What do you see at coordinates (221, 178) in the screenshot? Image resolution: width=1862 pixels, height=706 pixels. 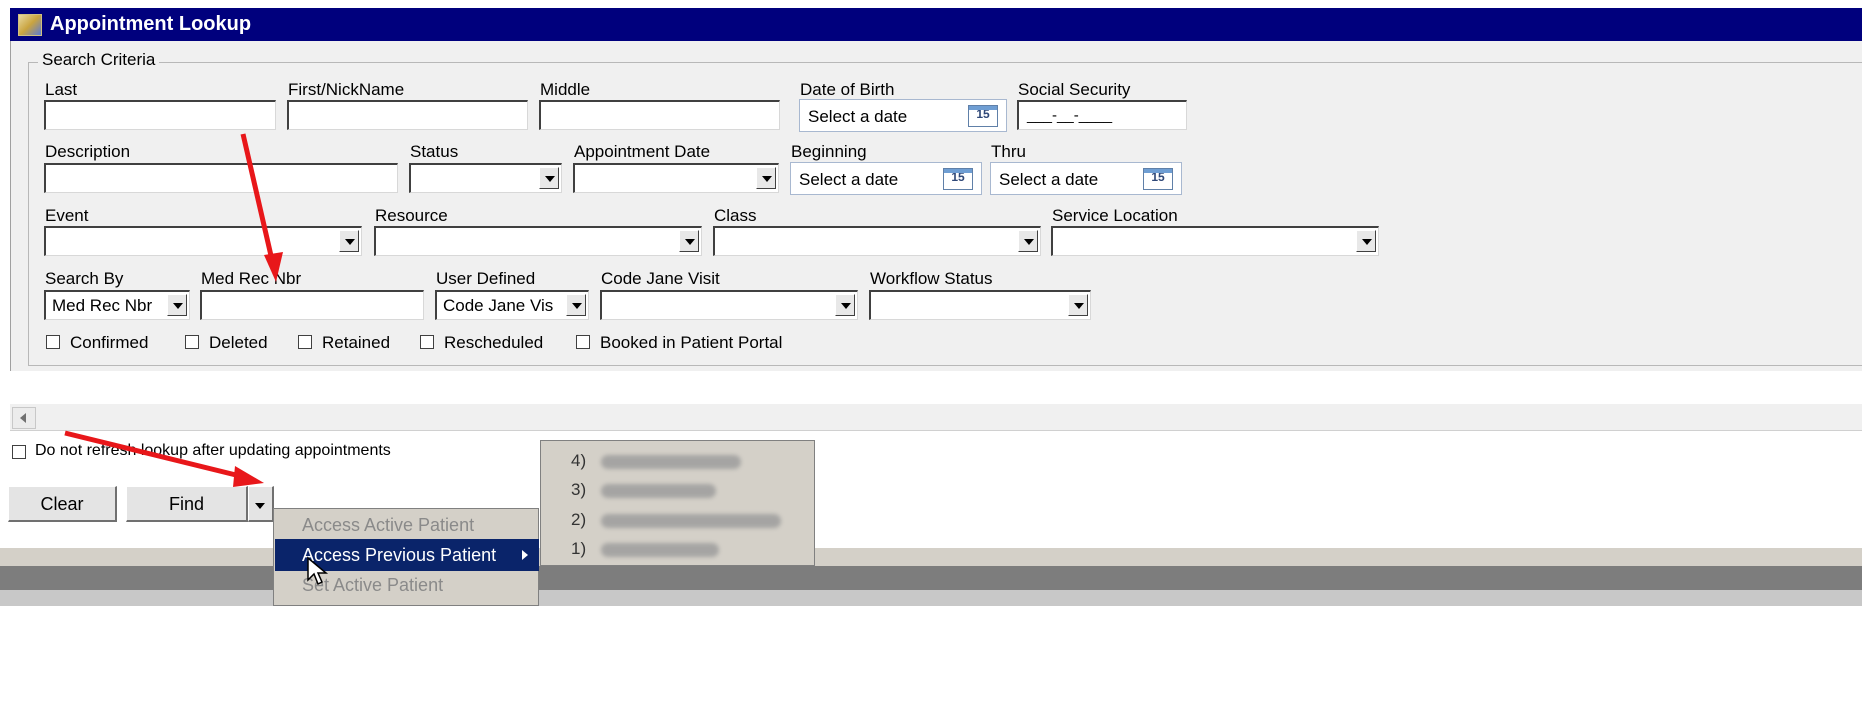 I see `description-input` at bounding box center [221, 178].